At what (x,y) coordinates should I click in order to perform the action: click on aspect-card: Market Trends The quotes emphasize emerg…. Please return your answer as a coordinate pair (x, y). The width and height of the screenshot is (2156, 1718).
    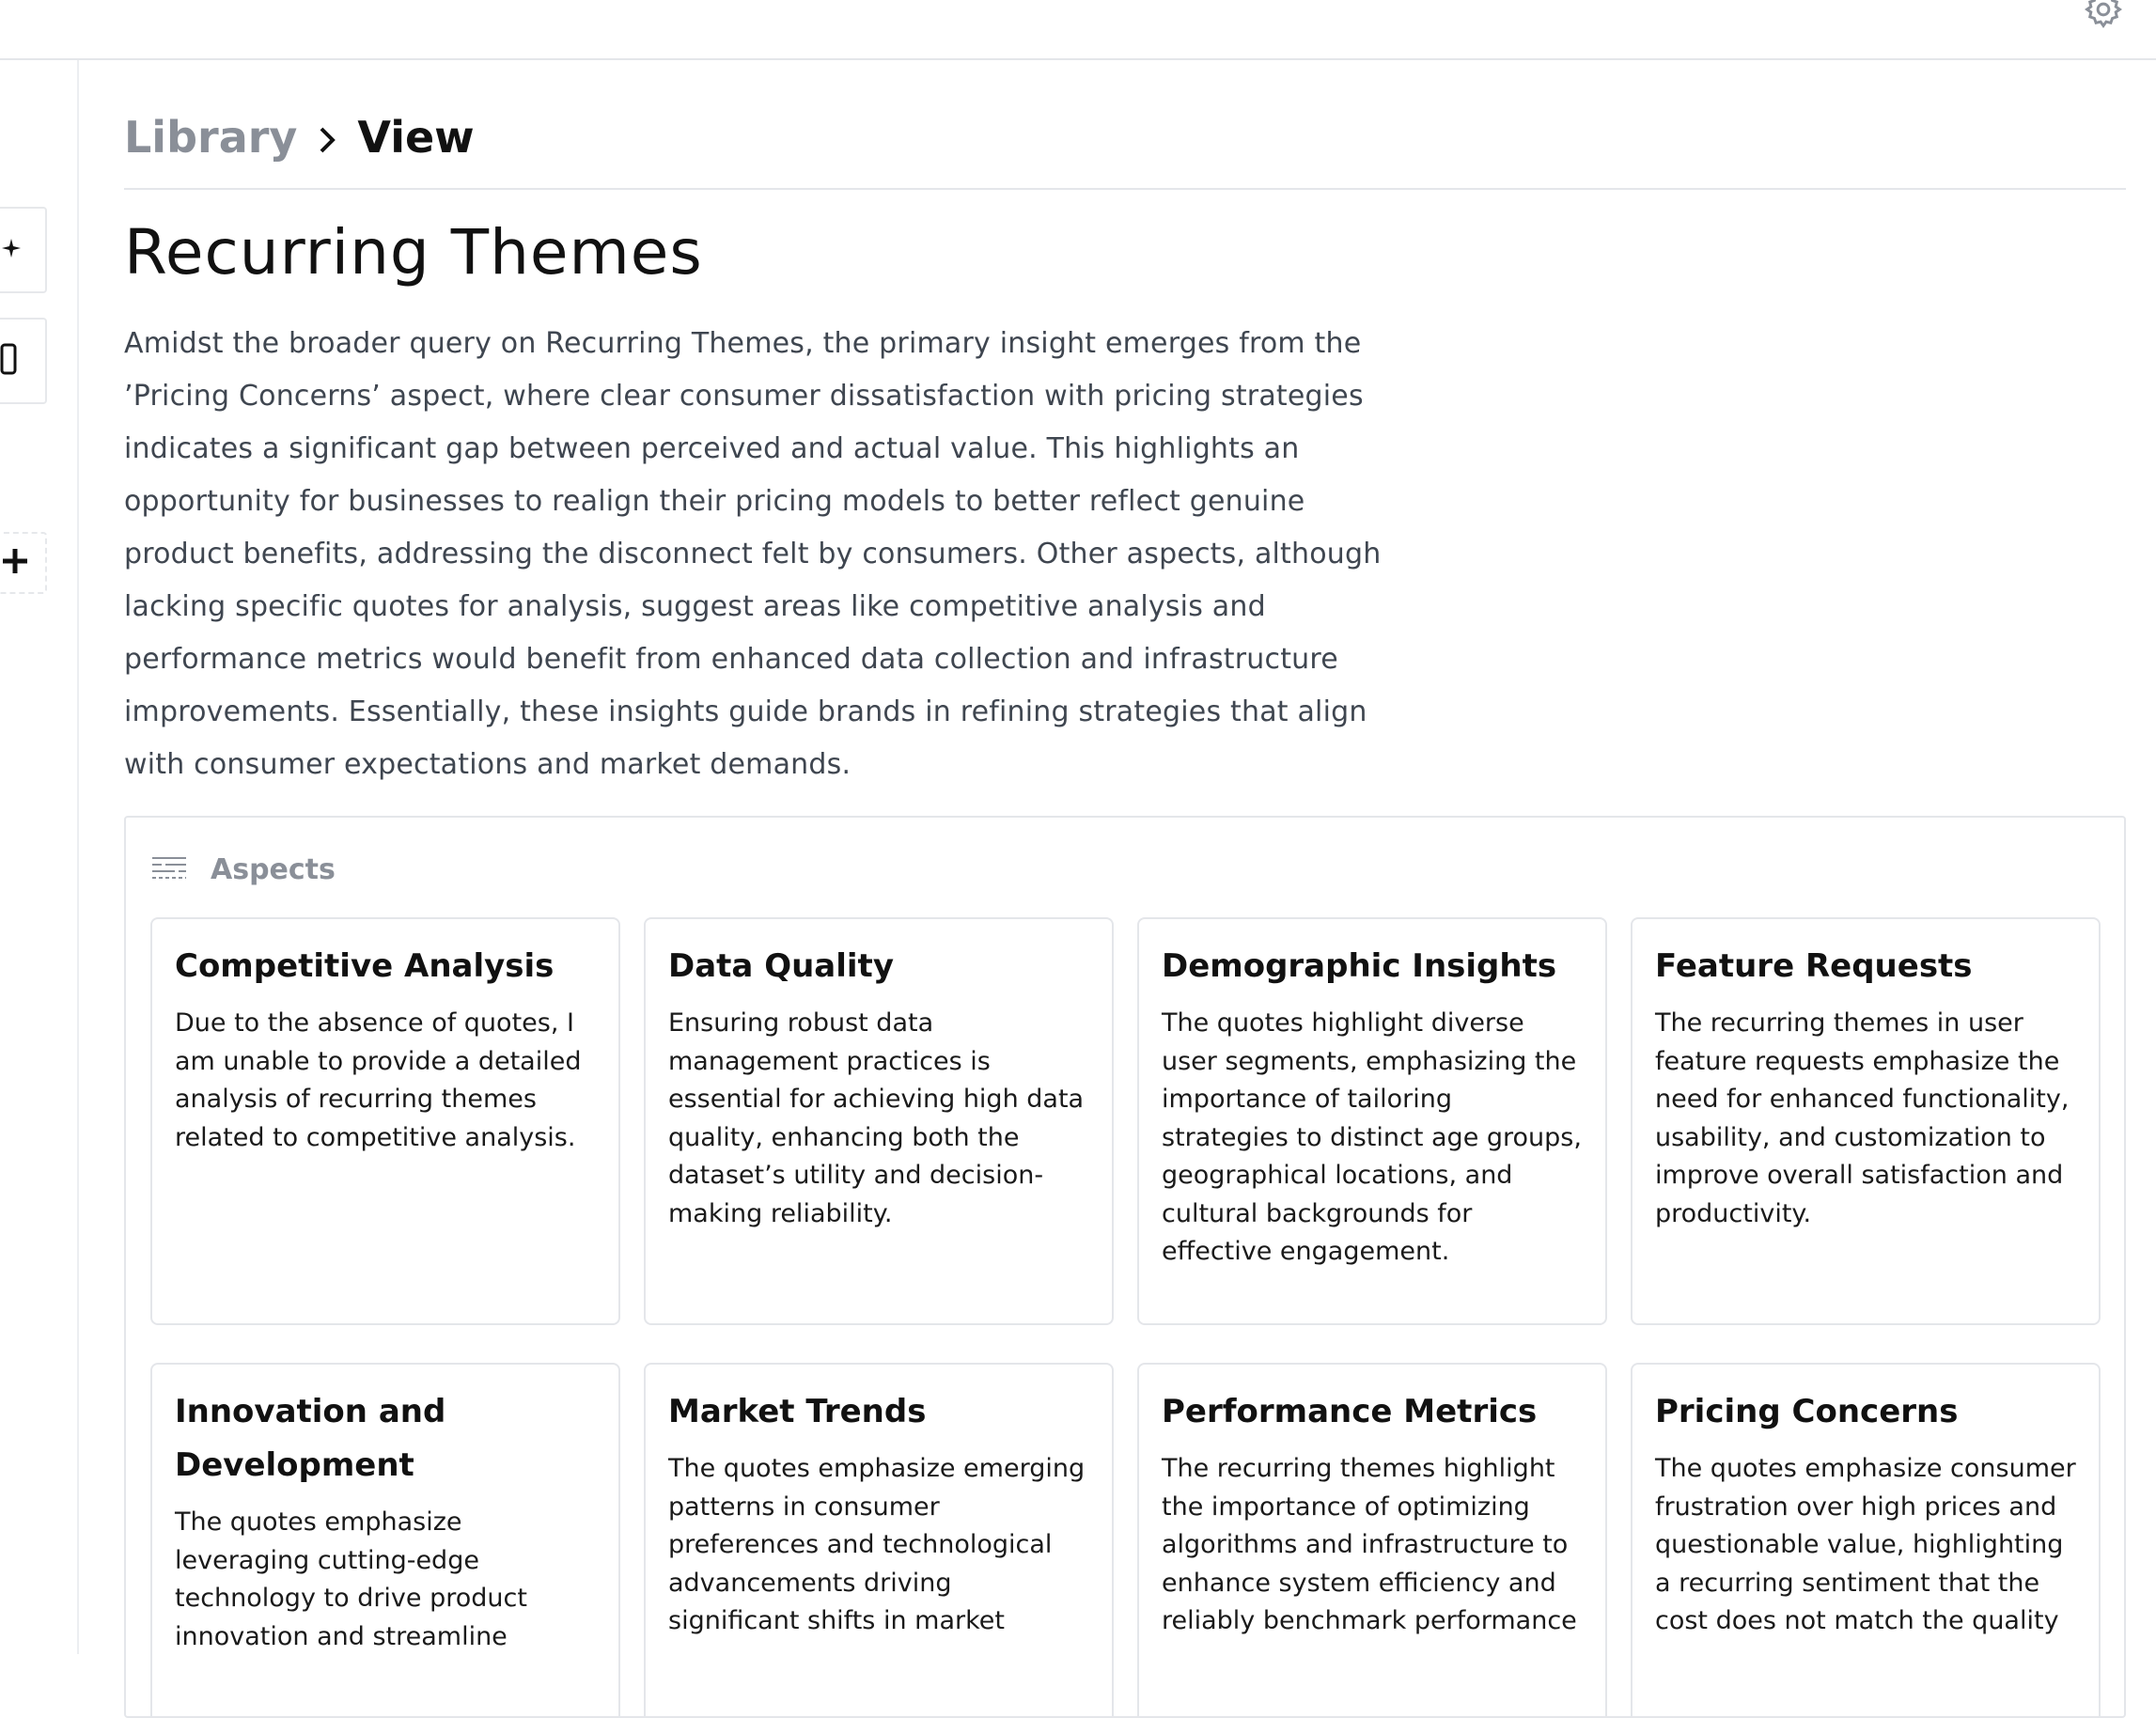
    Looking at the image, I should click on (879, 1539).